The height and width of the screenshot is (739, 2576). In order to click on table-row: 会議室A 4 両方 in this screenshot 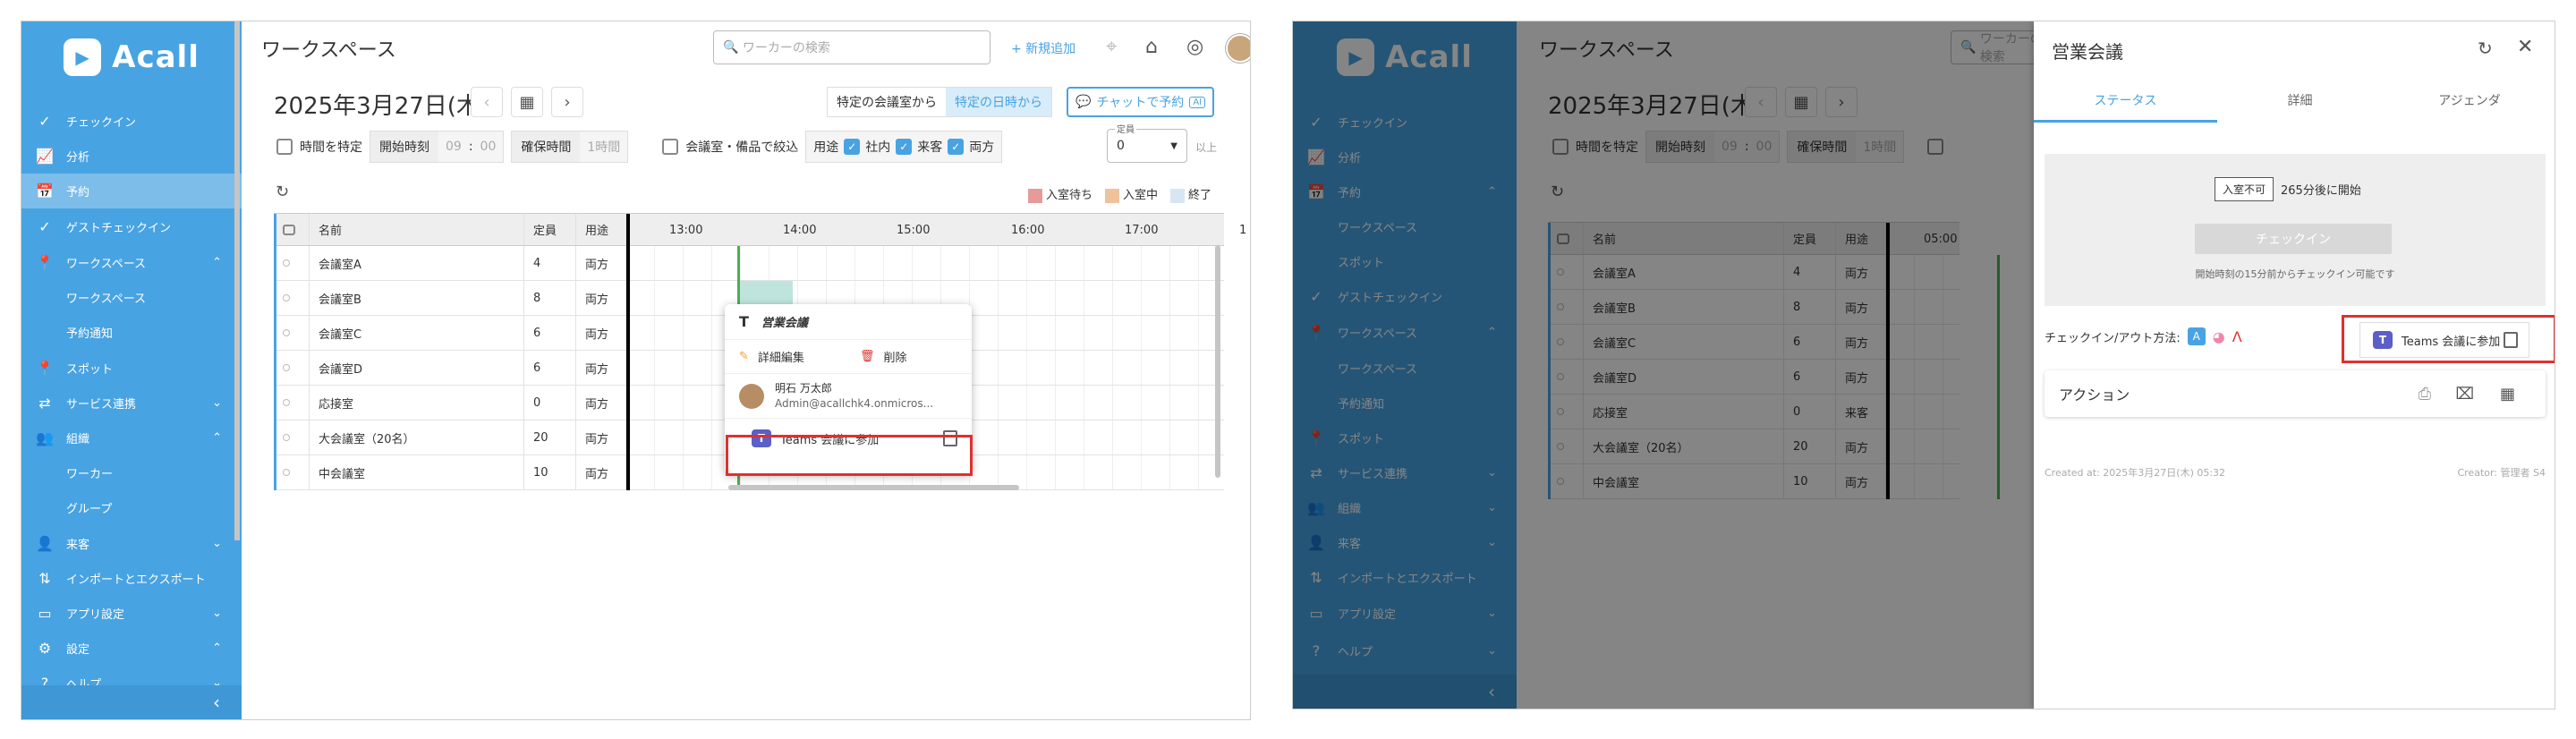, I will do `click(749, 263)`.